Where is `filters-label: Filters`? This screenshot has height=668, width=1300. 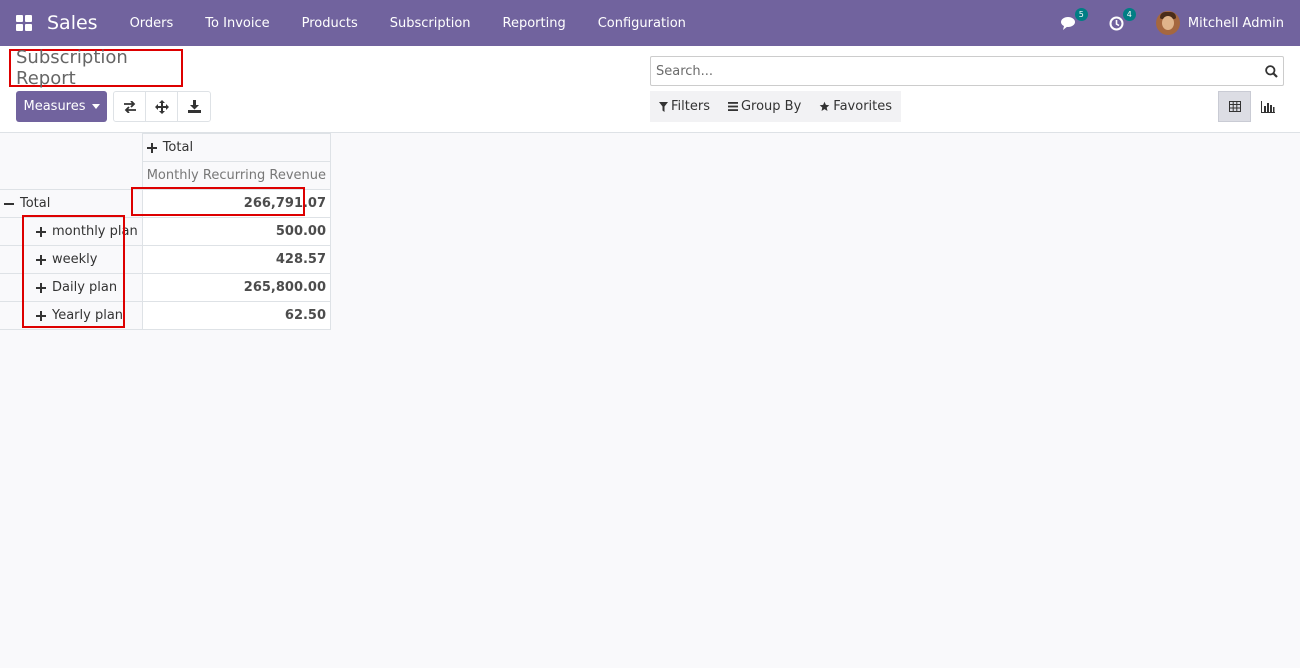
filters-label: Filters is located at coordinates (690, 106).